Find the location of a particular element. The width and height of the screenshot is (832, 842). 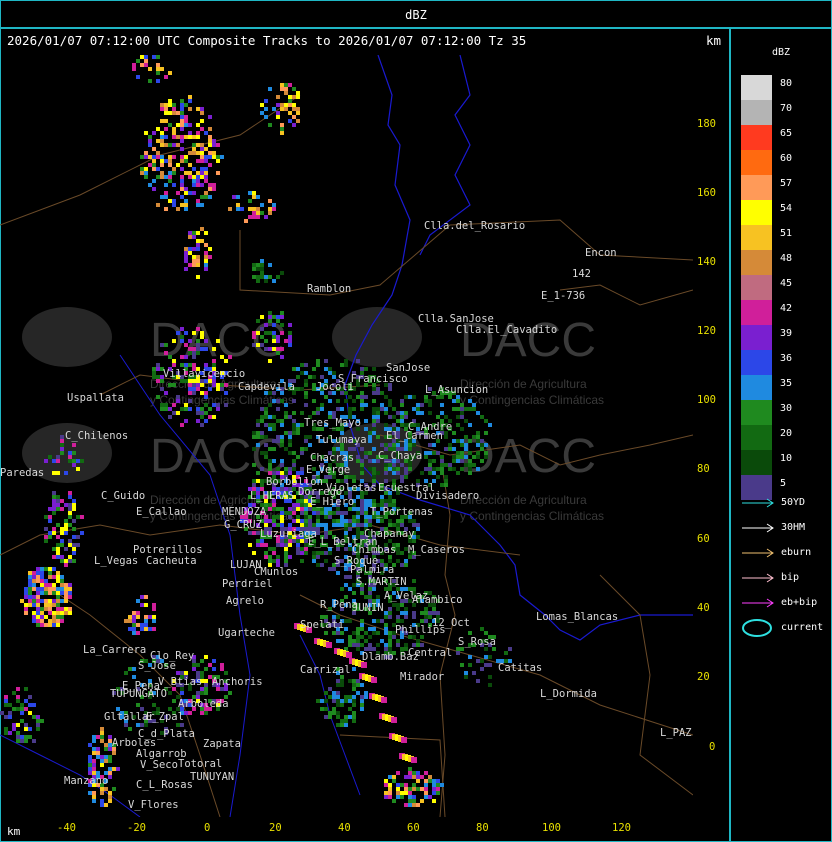

title-bar: dBZ is located at coordinates (416, 14).